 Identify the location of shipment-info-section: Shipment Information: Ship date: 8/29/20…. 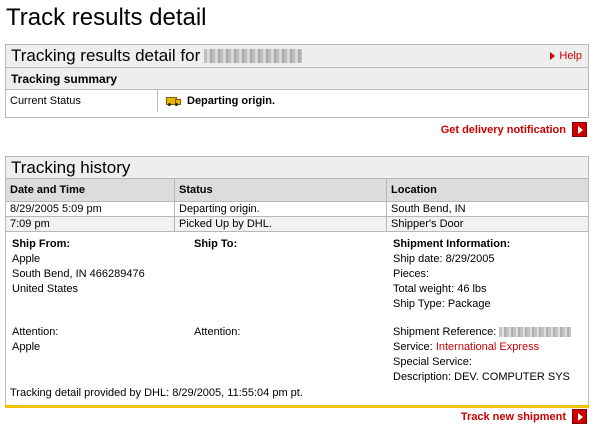
(488, 274).